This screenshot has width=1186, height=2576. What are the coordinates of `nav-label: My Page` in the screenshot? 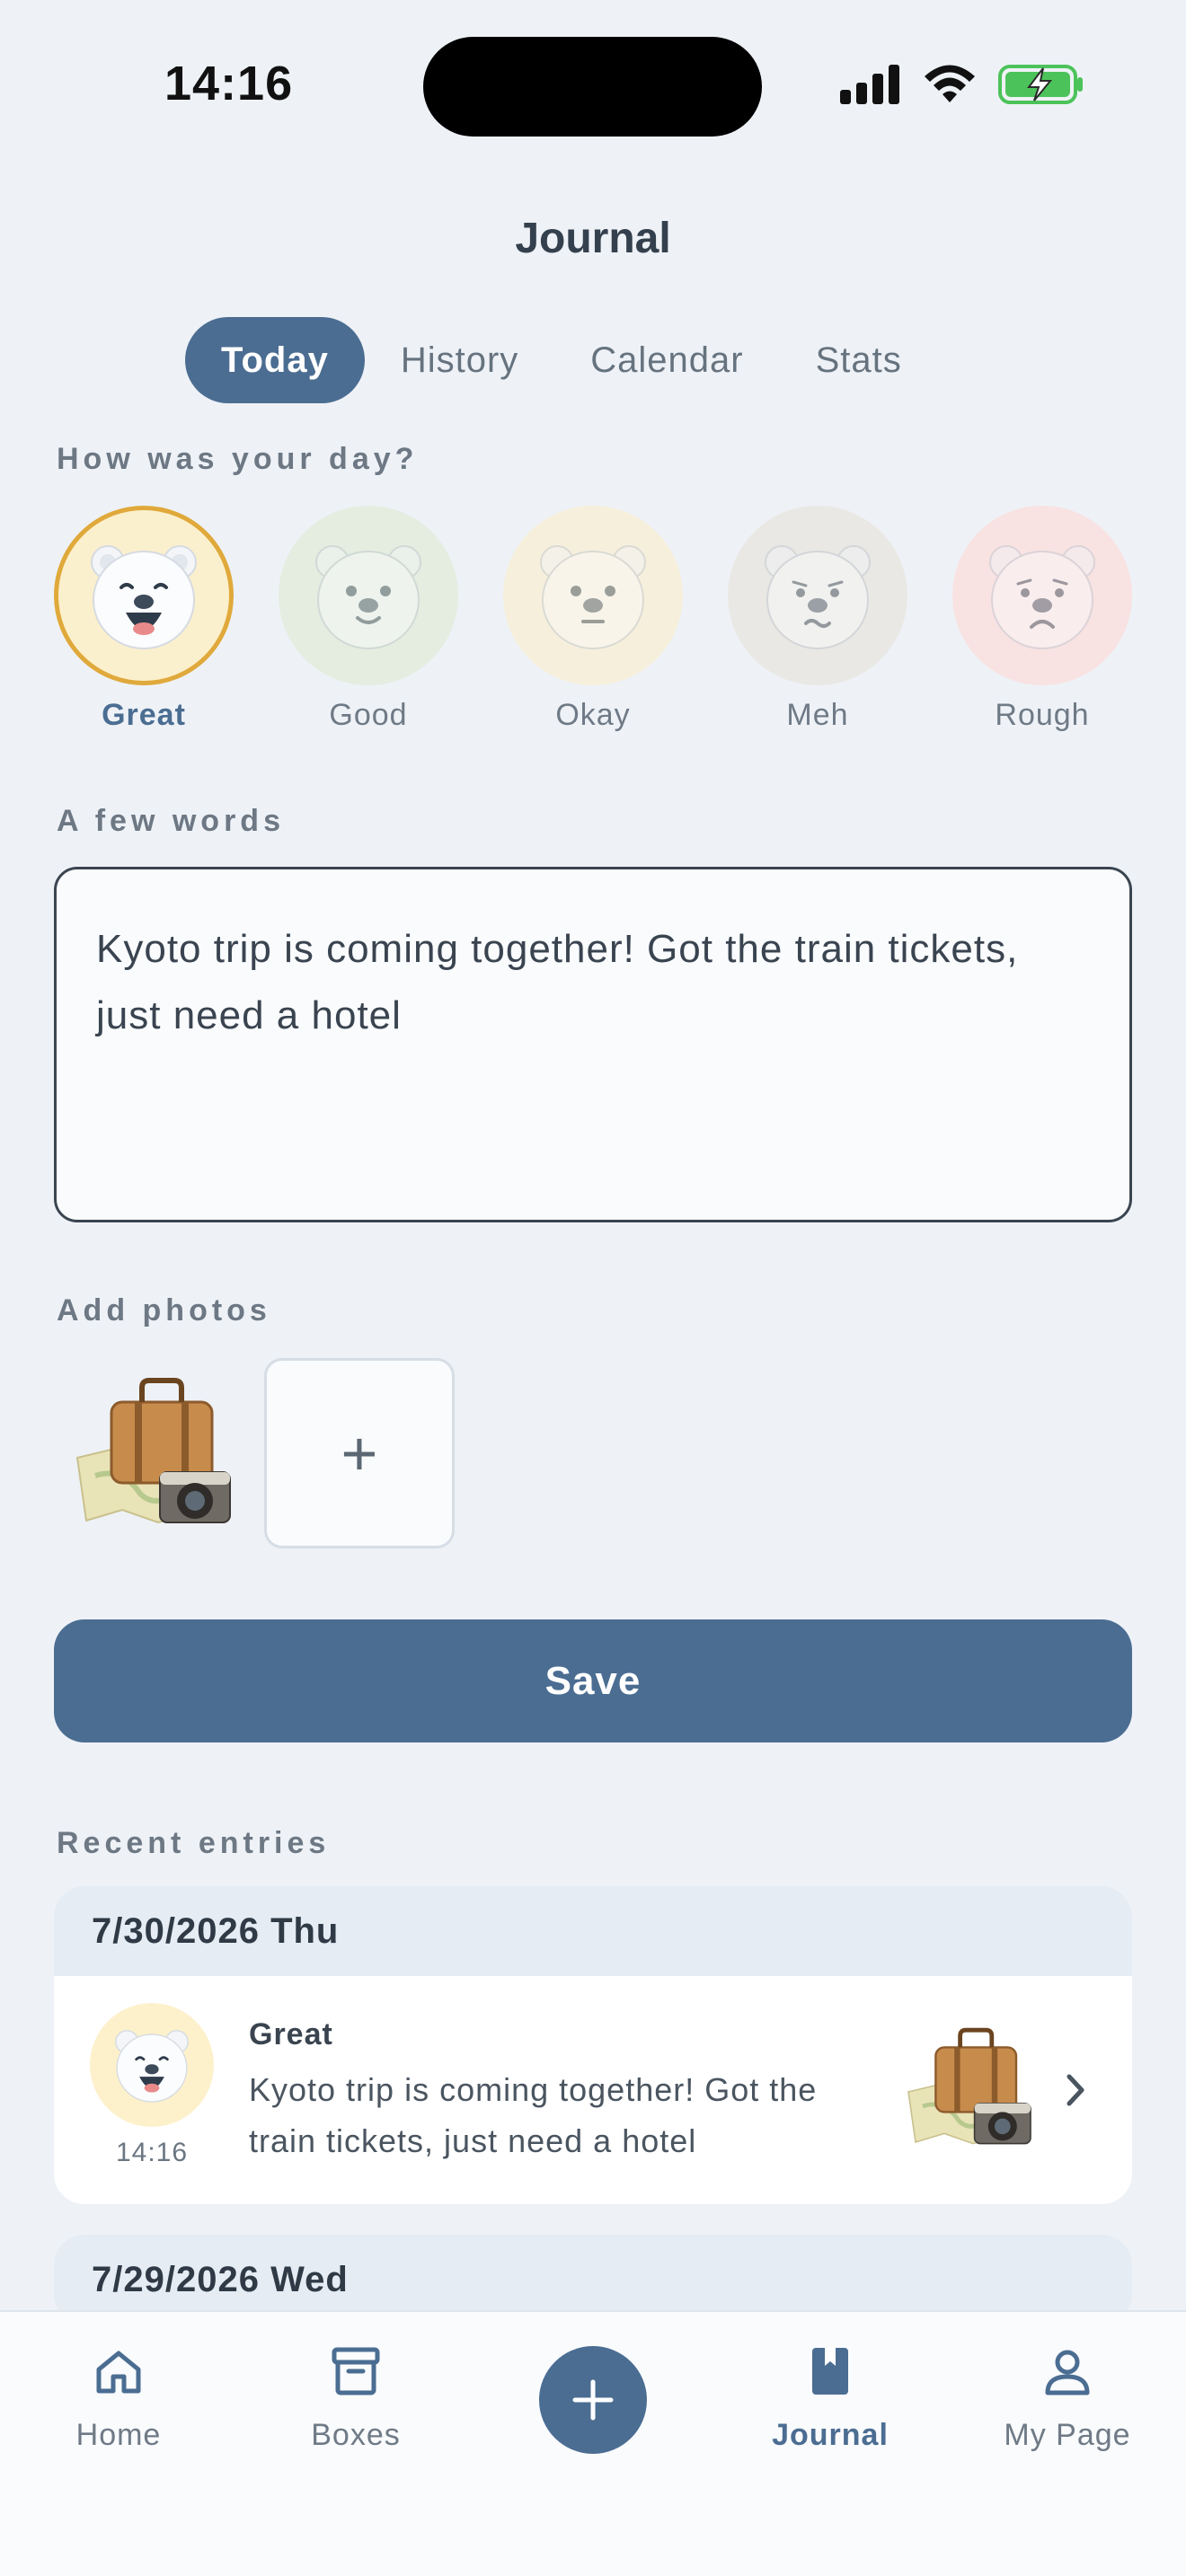 It's located at (1067, 2435).